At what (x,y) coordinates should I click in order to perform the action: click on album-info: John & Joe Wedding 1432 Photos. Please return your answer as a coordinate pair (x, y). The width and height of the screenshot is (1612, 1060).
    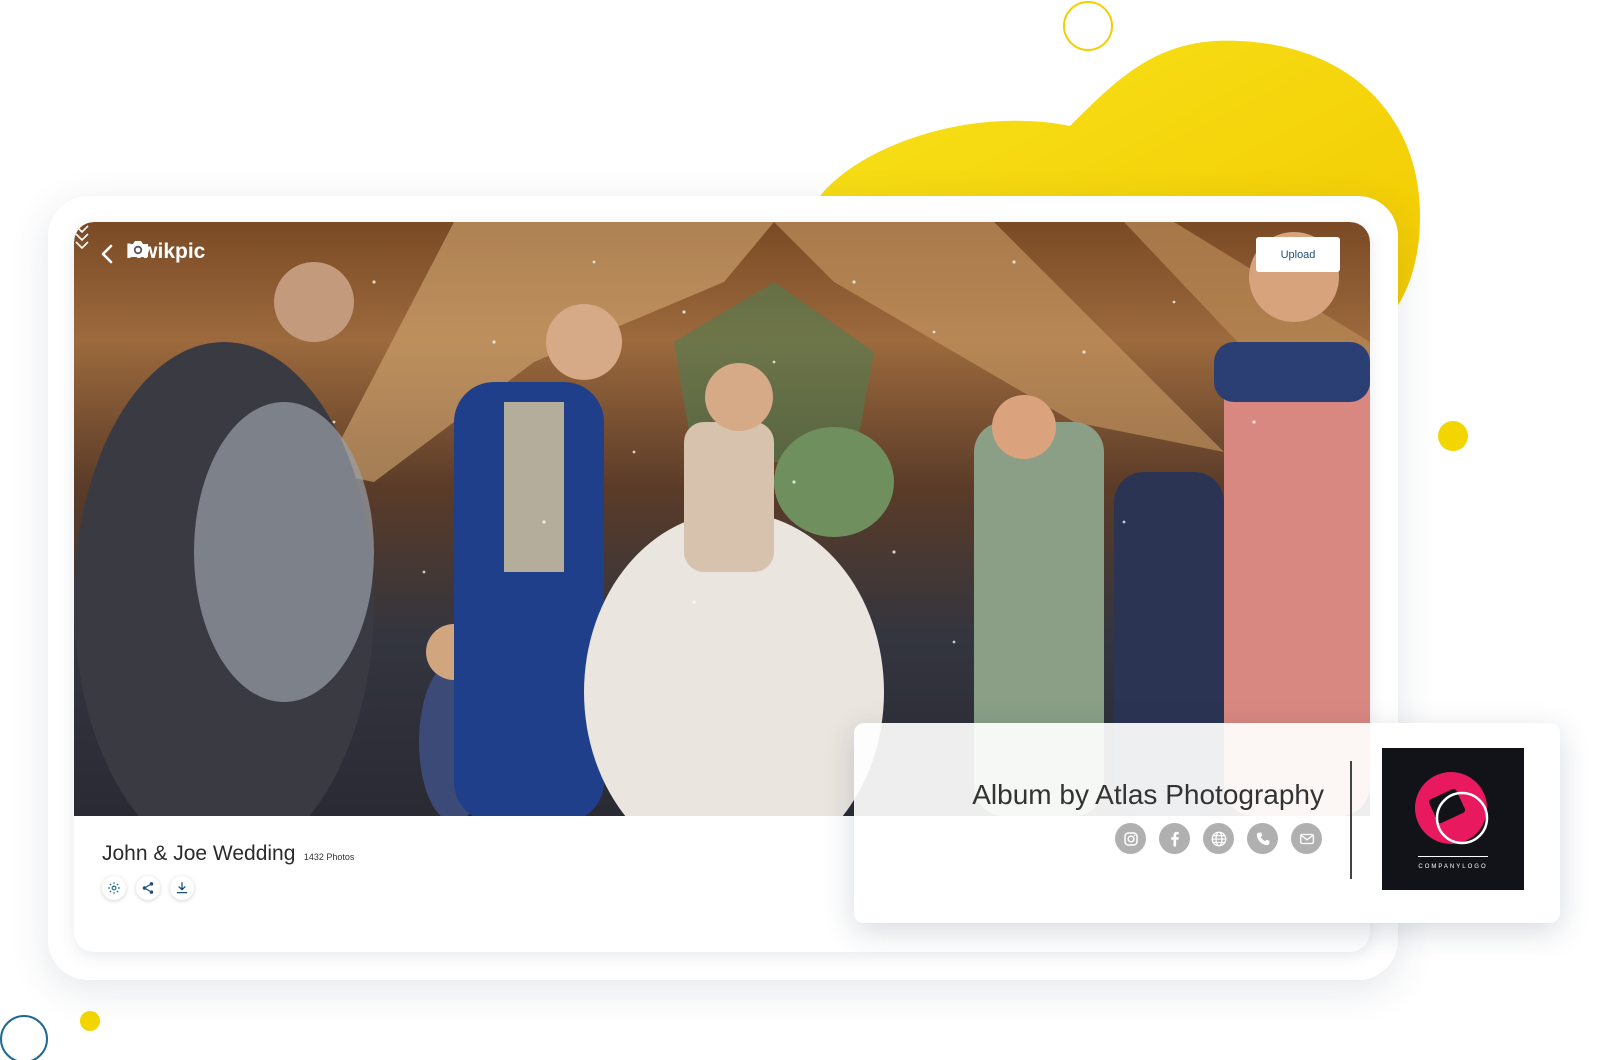
    Looking at the image, I should click on (228, 871).